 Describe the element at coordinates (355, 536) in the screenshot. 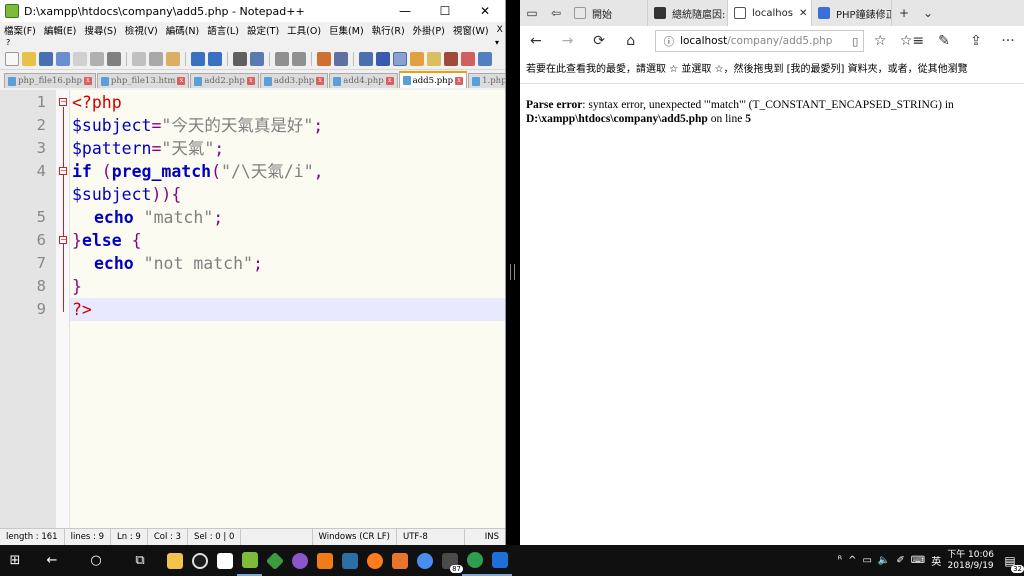

I see `status-eol: Windows (CR LF)` at that location.